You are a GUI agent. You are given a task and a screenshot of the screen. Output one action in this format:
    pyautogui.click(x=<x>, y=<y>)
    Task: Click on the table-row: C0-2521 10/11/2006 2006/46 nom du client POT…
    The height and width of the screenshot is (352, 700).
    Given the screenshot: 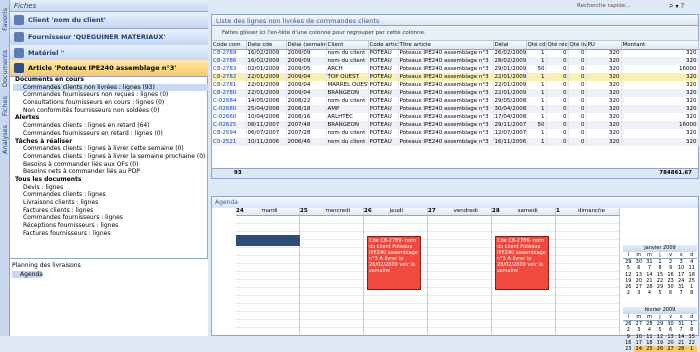 What is the action you would take?
    pyautogui.click(x=455, y=141)
    